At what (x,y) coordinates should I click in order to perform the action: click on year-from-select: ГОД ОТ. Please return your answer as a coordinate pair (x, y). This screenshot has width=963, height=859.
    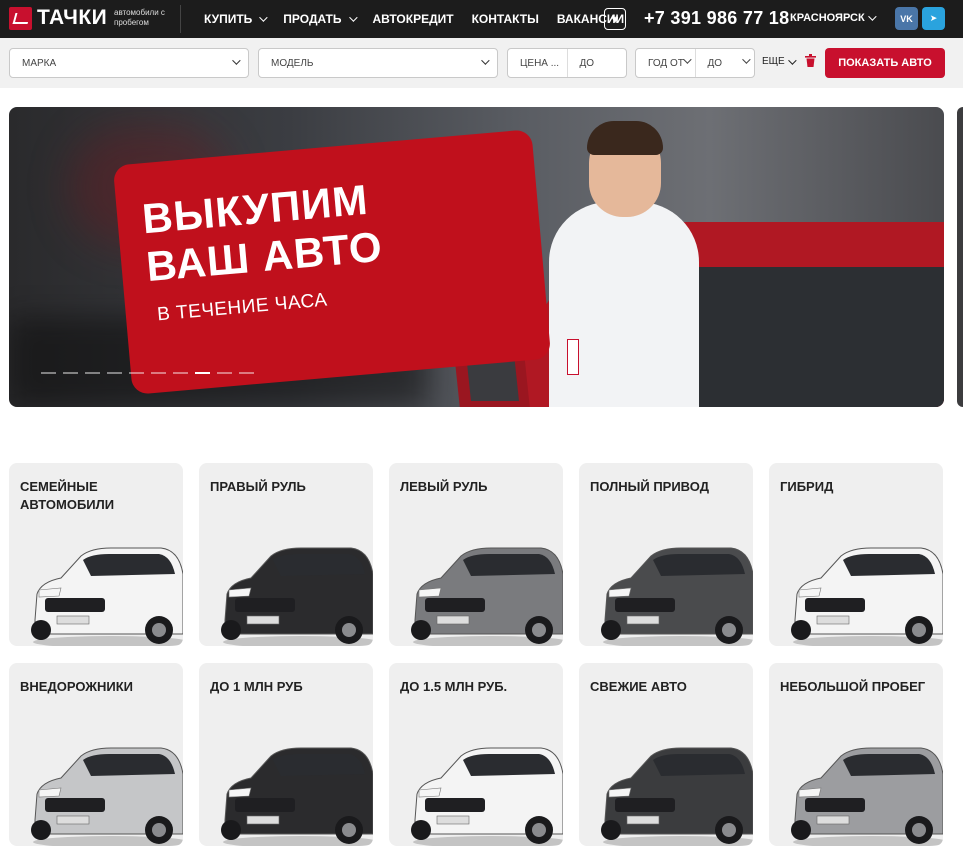
    Looking at the image, I should click on (665, 63).